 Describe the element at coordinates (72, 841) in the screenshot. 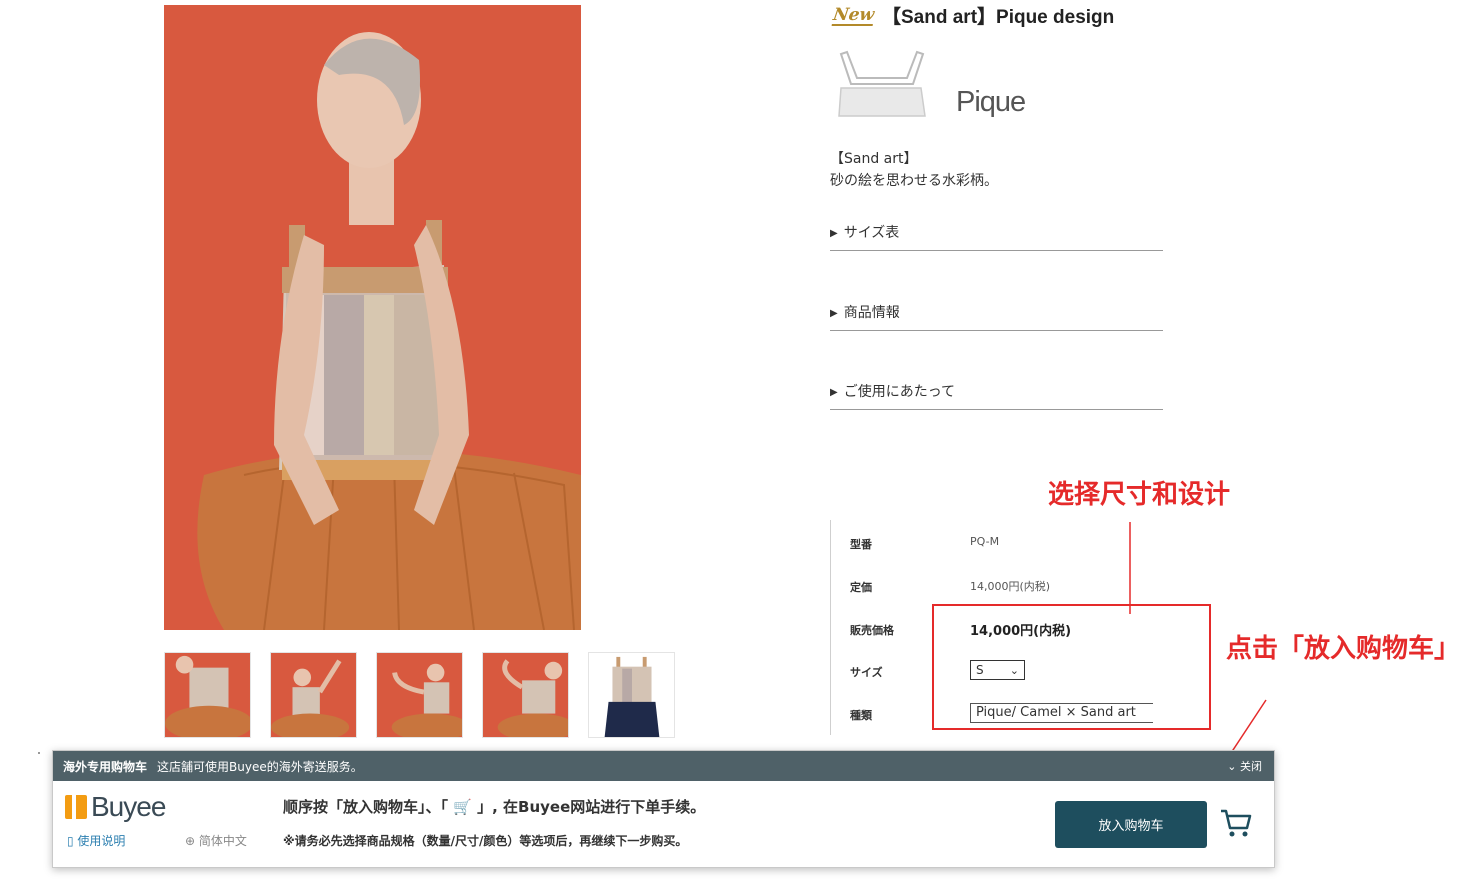

I see `book-icon: ▯` at that location.